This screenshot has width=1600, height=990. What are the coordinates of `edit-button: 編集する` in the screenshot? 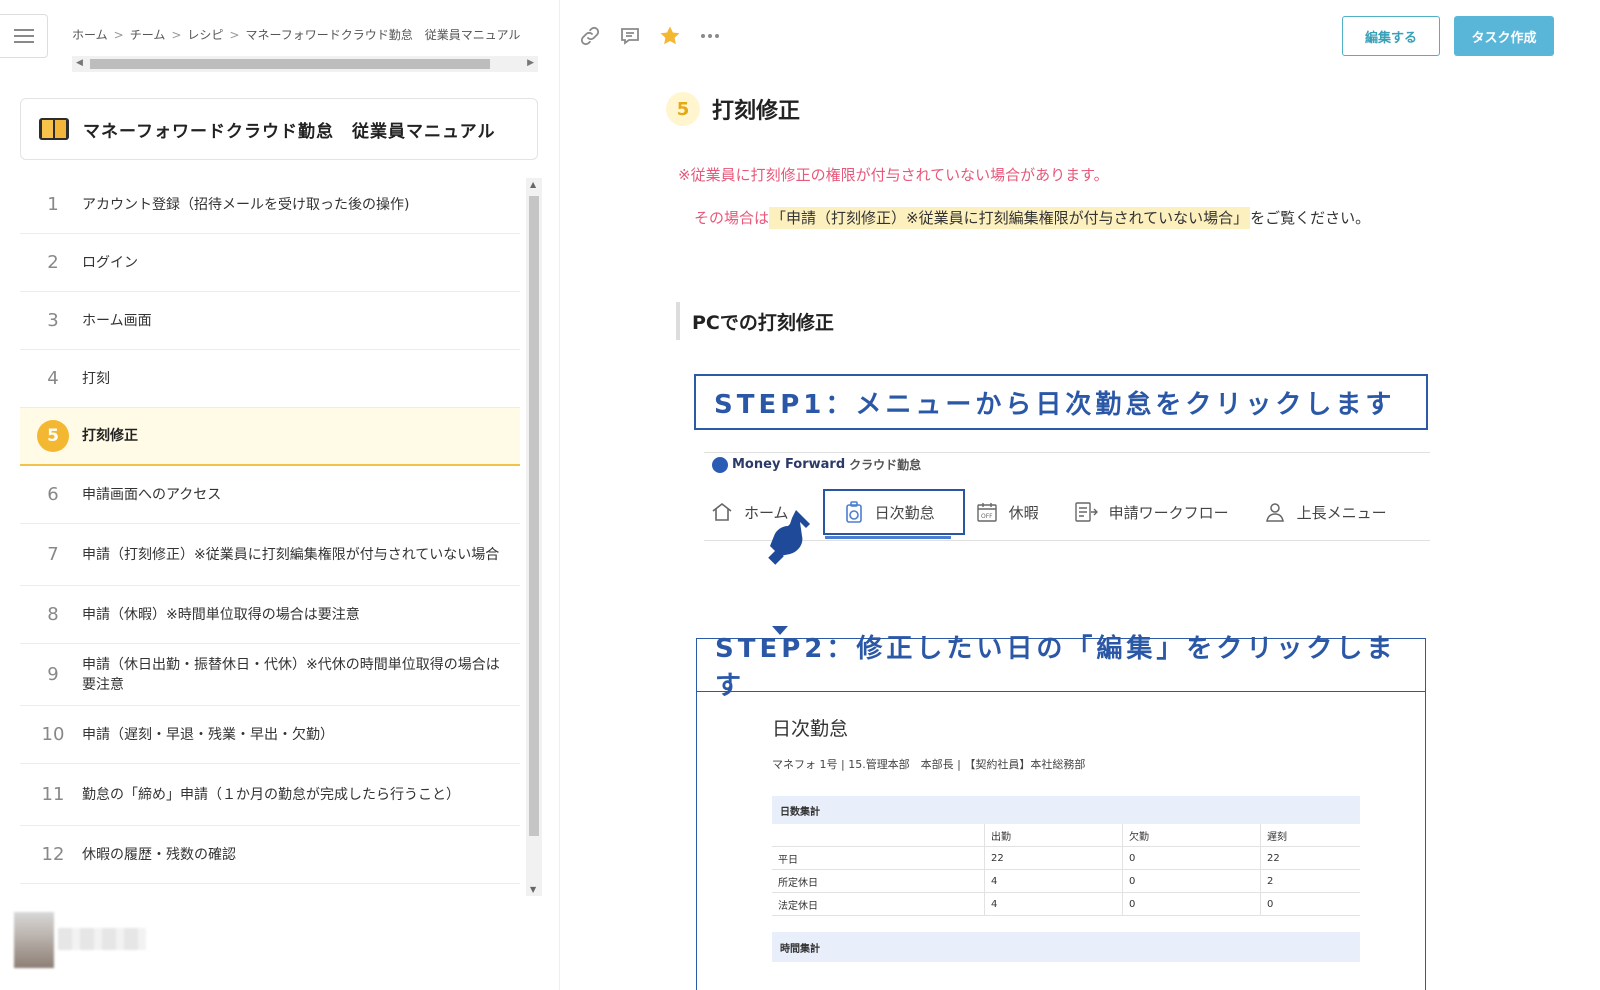 It's located at (1391, 36).